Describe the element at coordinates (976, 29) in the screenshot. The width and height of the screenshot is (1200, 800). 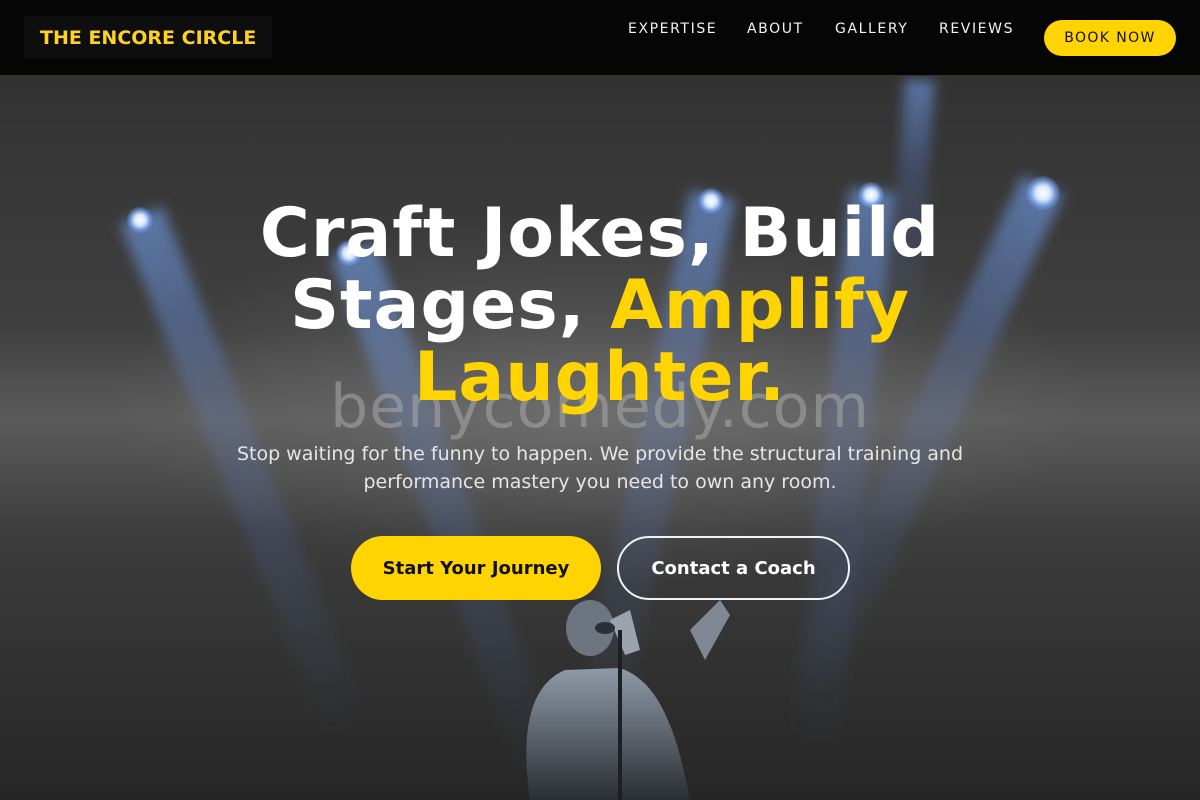
I see `nav-link-reviews: REVIEWS` at that location.